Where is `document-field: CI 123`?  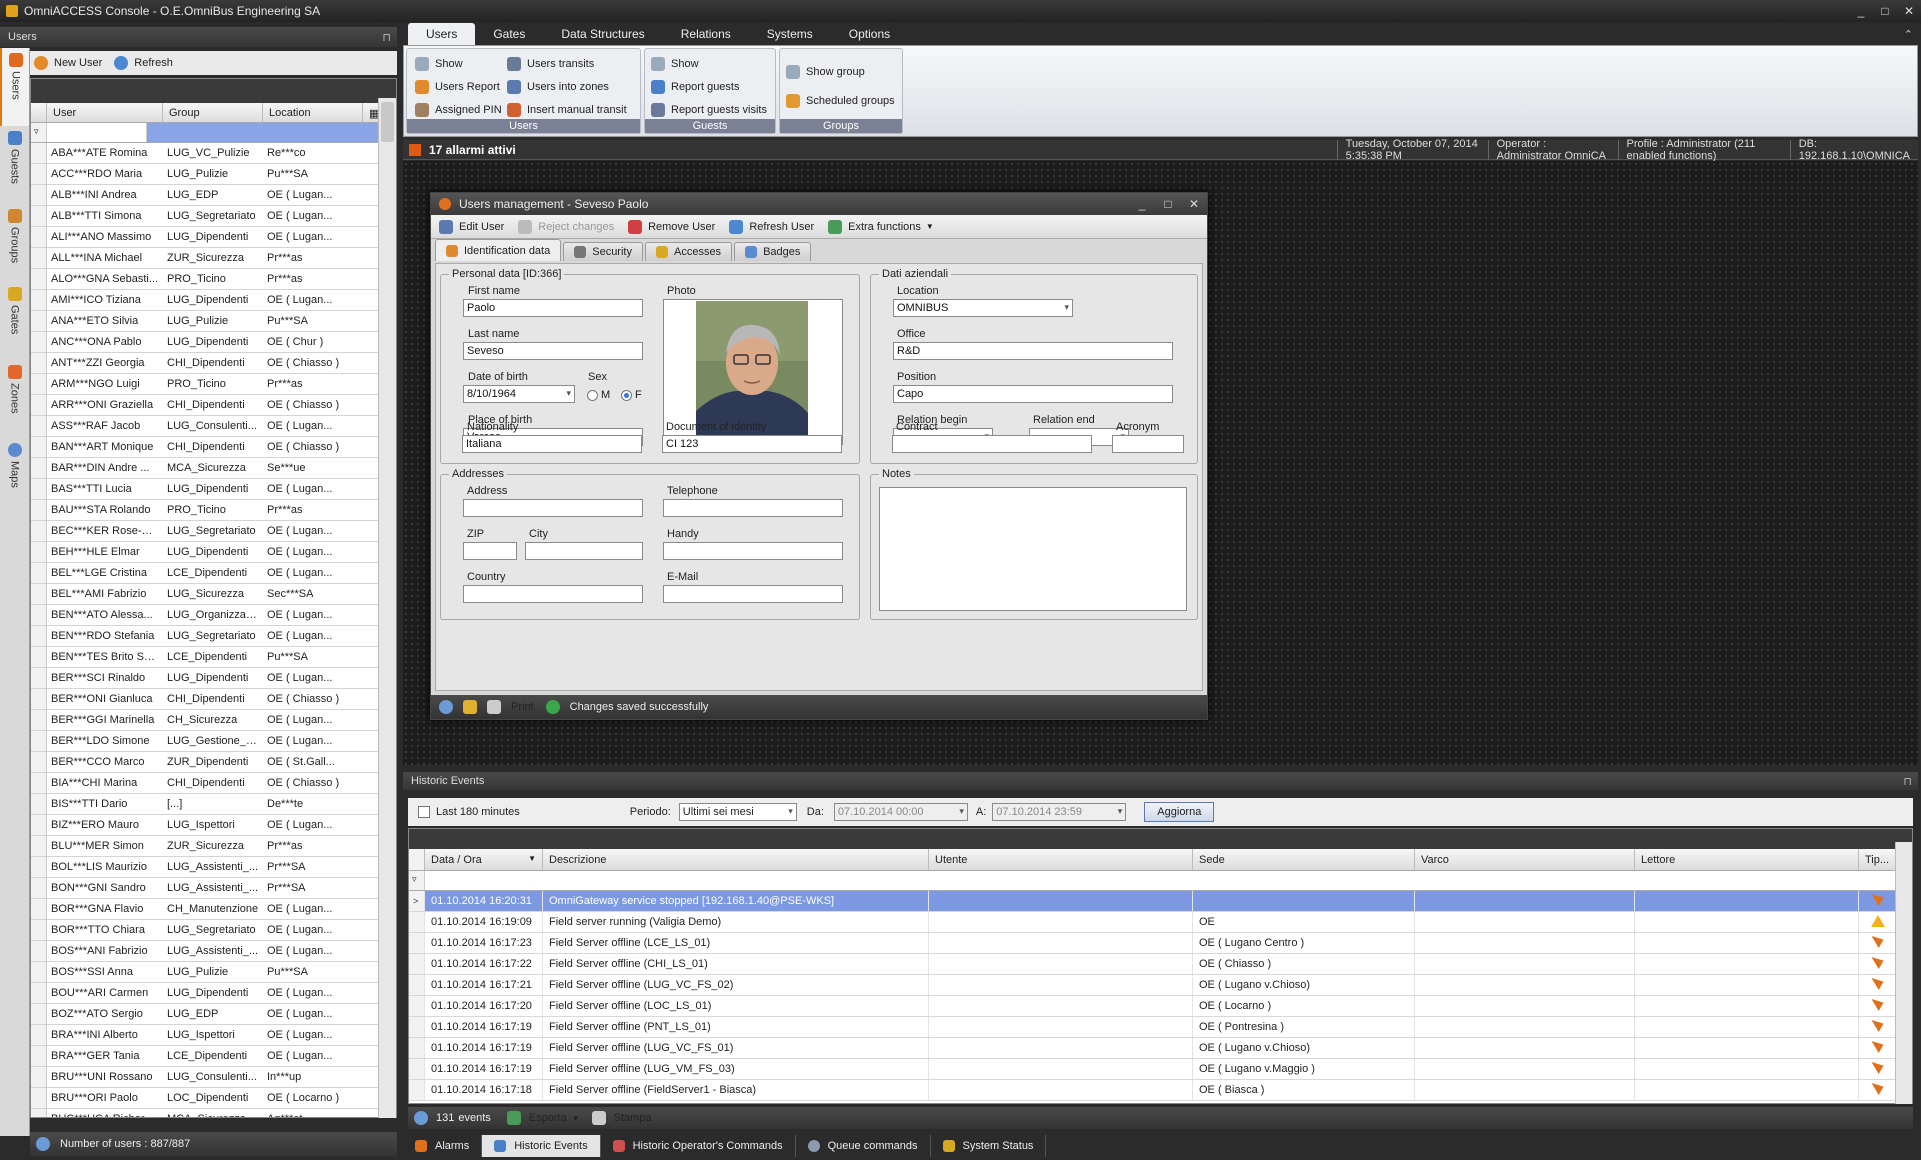 document-field: CI 123 is located at coordinates (752, 444).